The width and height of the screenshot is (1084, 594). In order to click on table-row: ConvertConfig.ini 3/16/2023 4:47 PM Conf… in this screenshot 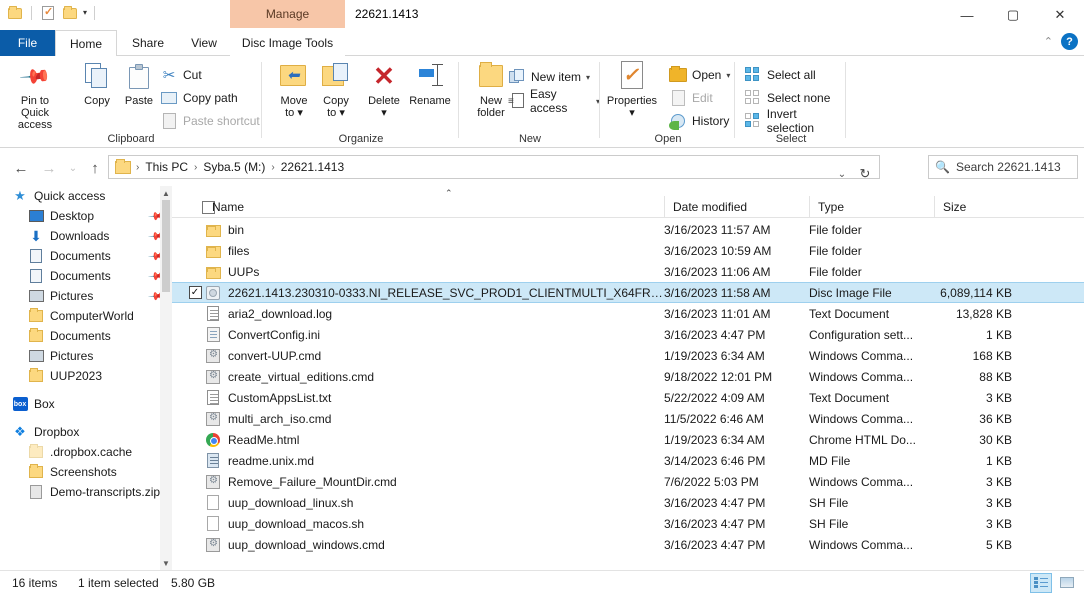, I will do `click(628, 334)`.